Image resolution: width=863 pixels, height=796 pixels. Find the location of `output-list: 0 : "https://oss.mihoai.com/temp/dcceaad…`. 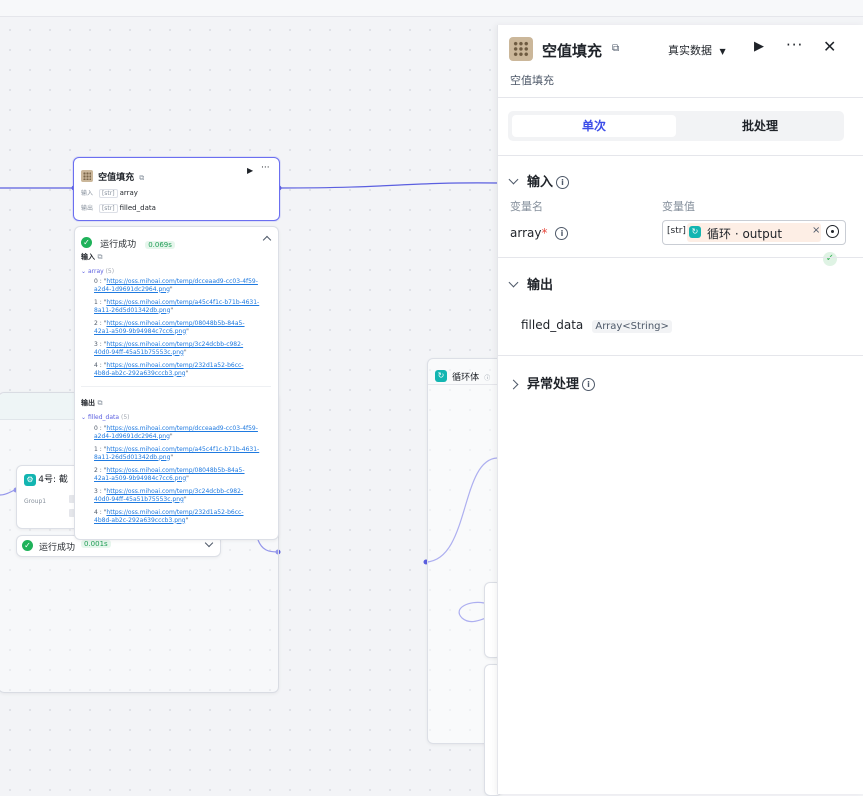

output-list: 0 : "https://oss.mihoai.com/temp/dcceaad… is located at coordinates (184, 477).